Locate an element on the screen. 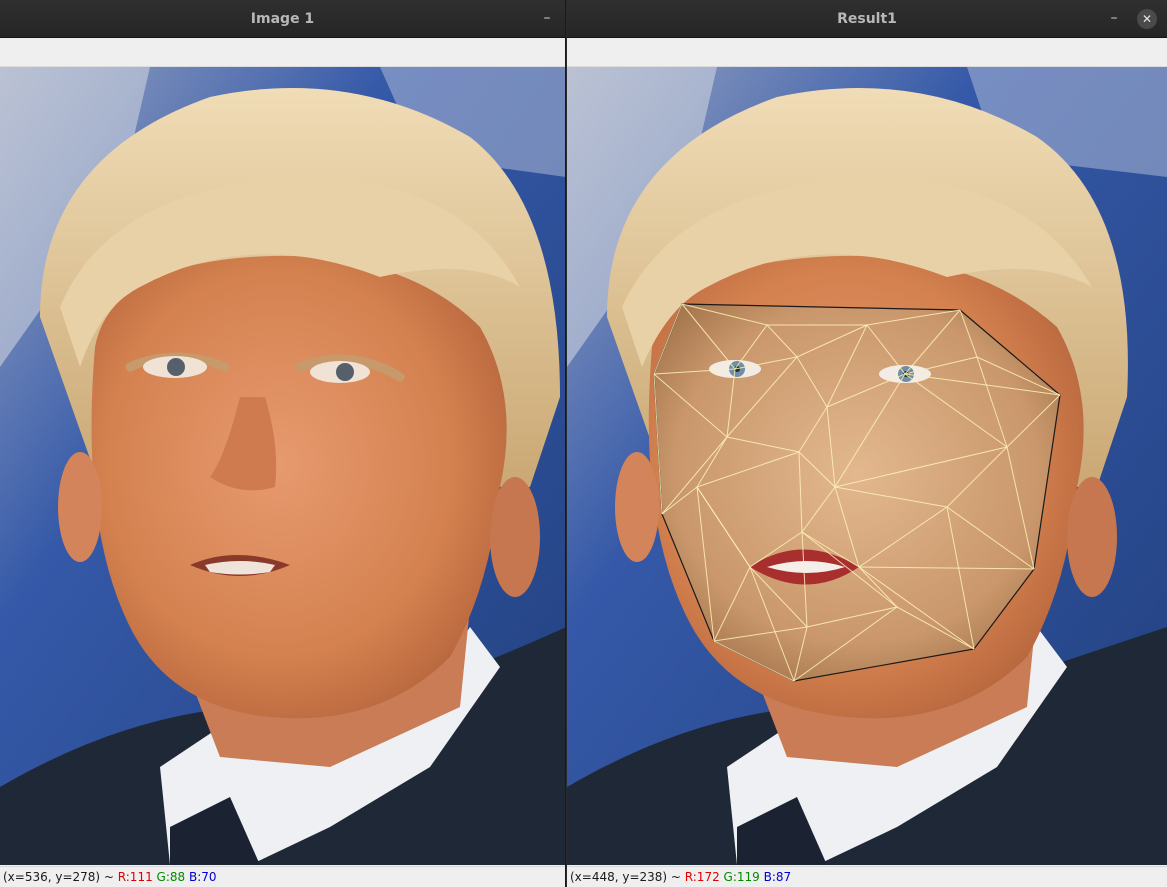 The height and width of the screenshot is (887, 1167). window-title: Image 1 is located at coordinates (282, 19).